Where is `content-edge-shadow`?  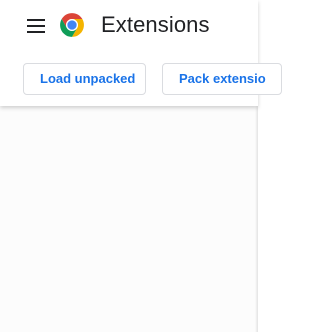 content-edge-shadow is located at coordinates (256, 219).